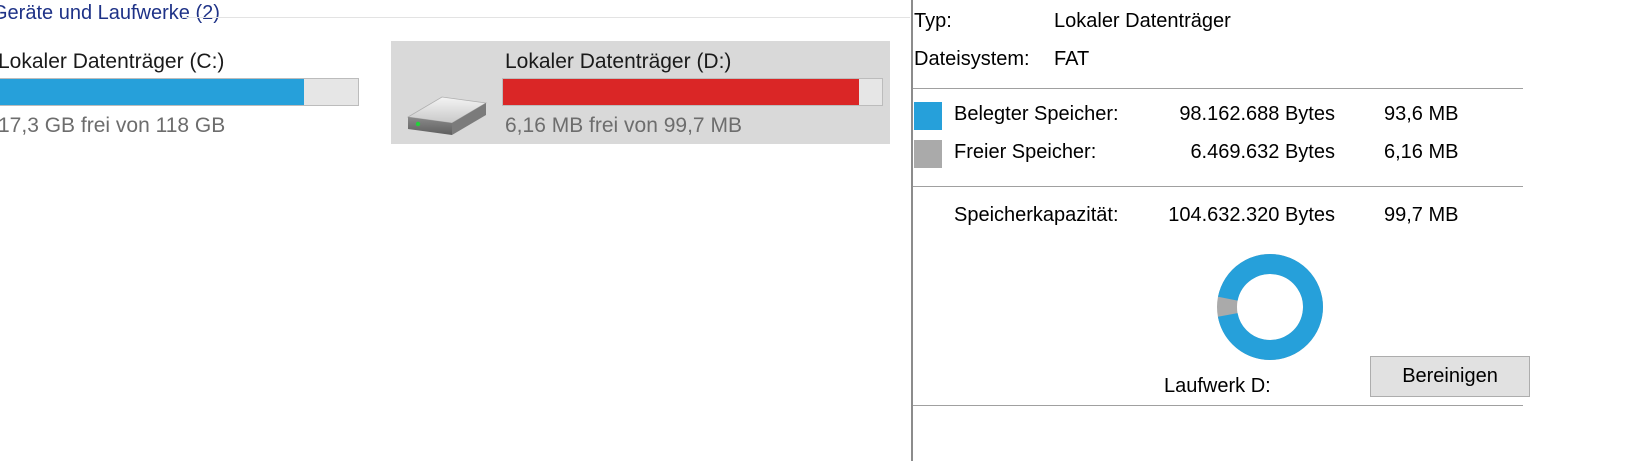 The image size is (1639, 461). What do you see at coordinates (1251, 215) in the screenshot?
I see `capacity-bytes: 104.632.320 Bytes` at bounding box center [1251, 215].